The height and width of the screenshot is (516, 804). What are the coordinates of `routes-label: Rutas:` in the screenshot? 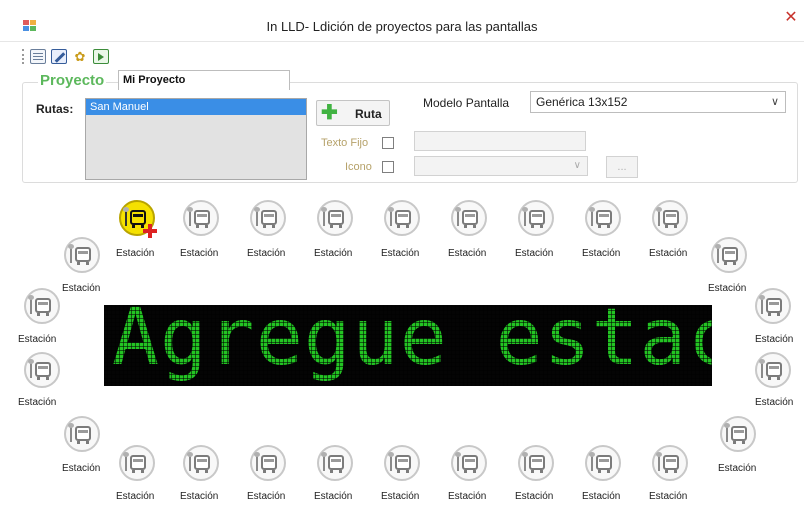 It's located at (55, 109).